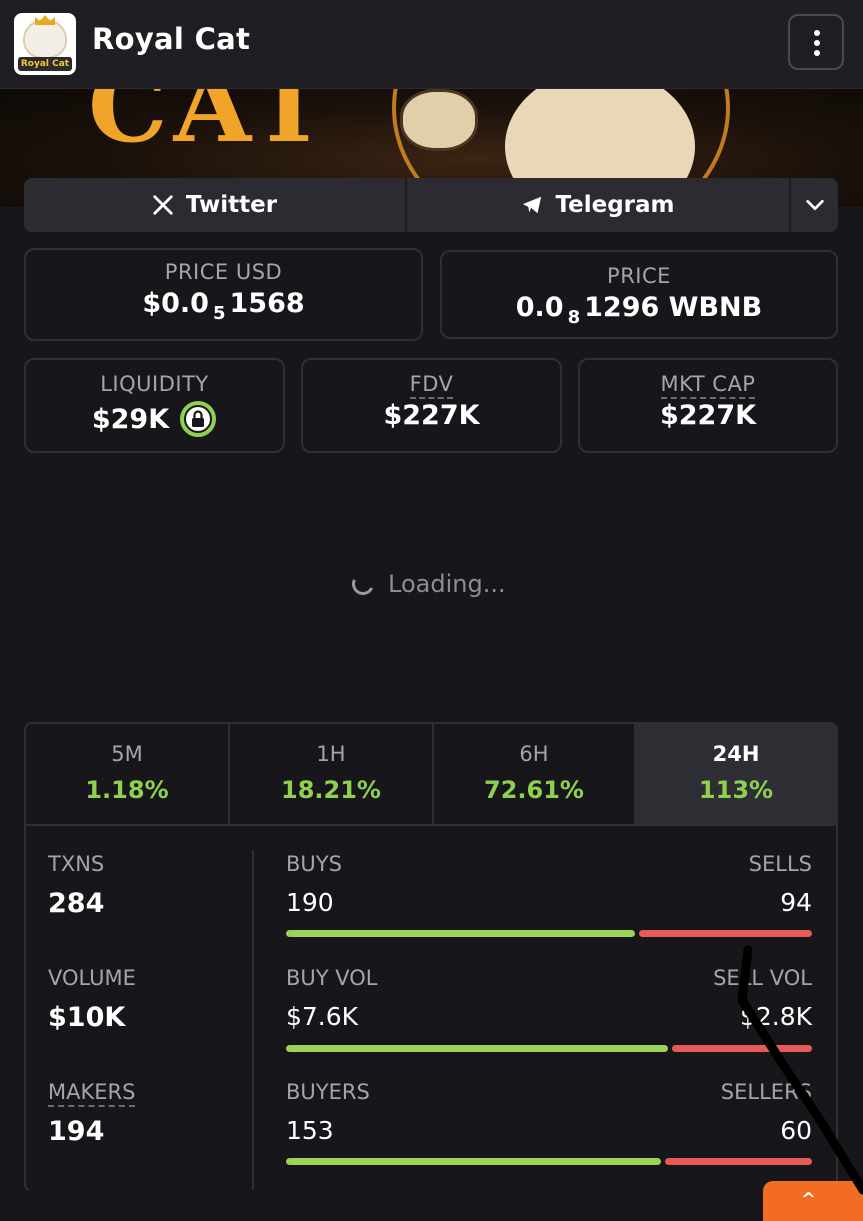 This screenshot has height=1221, width=863. I want to click on txns-value: 284, so click(76, 903).